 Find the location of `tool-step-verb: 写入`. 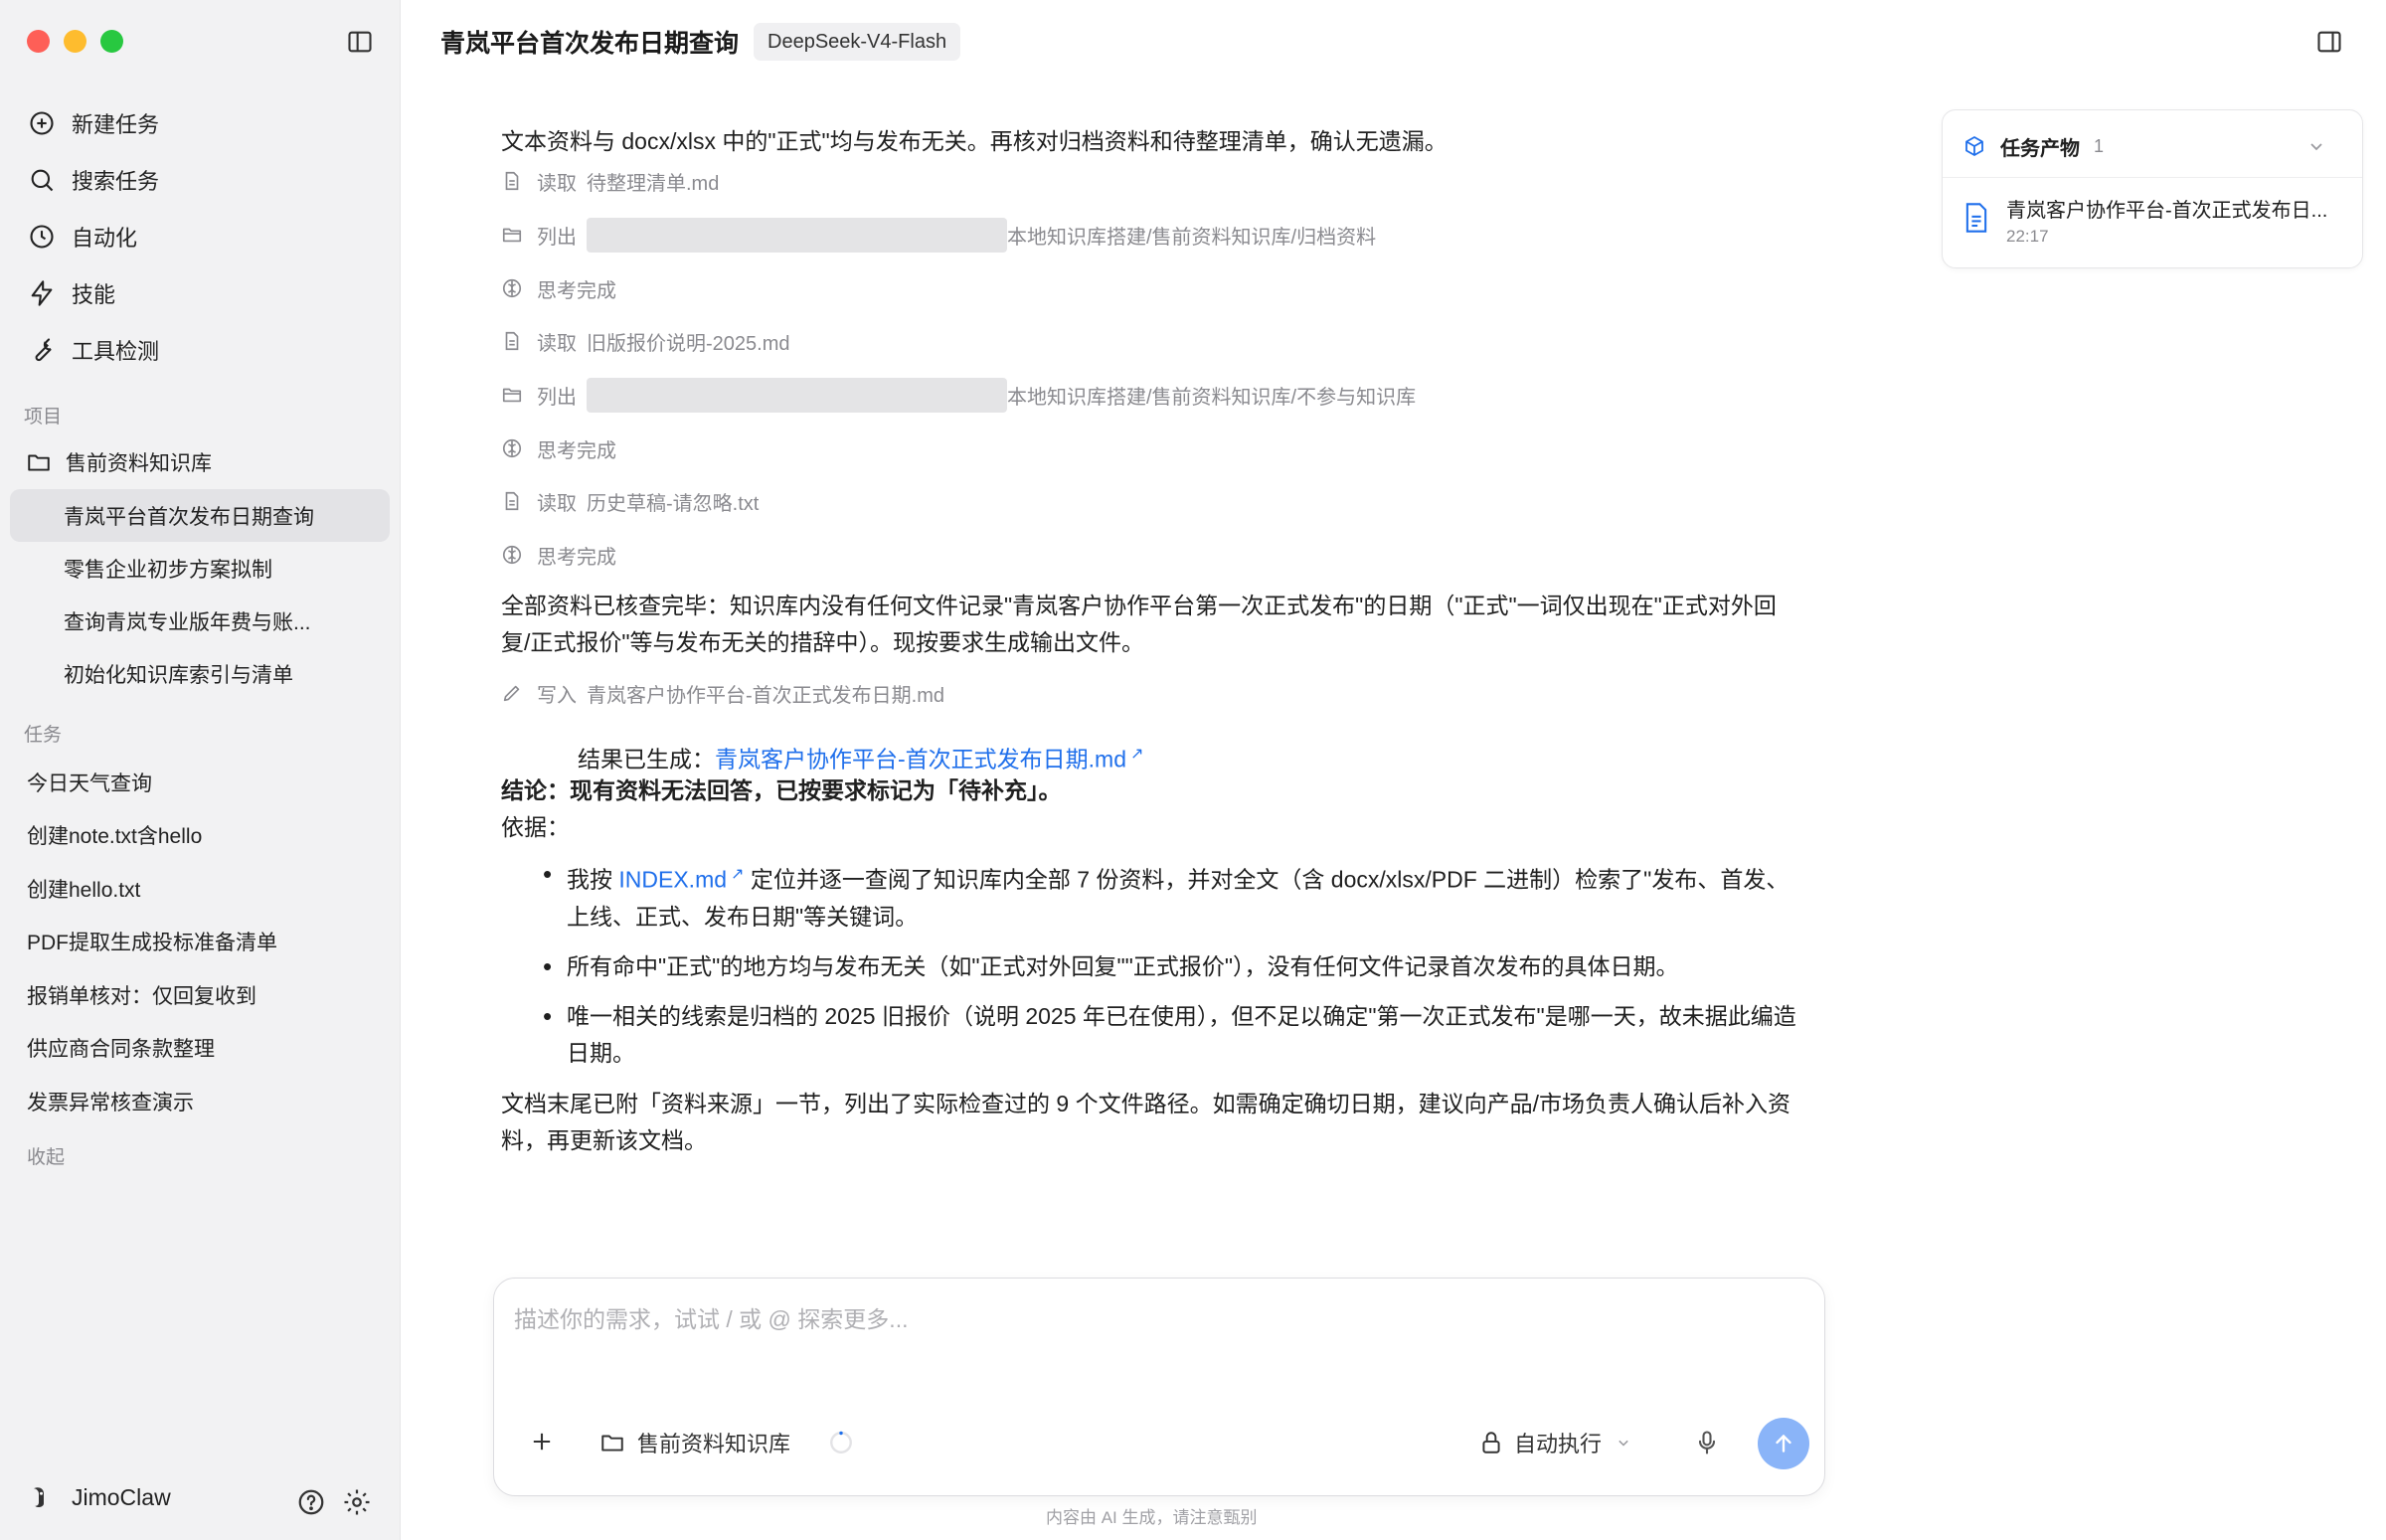

tool-step-verb: 写入 is located at coordinates (557, 695).